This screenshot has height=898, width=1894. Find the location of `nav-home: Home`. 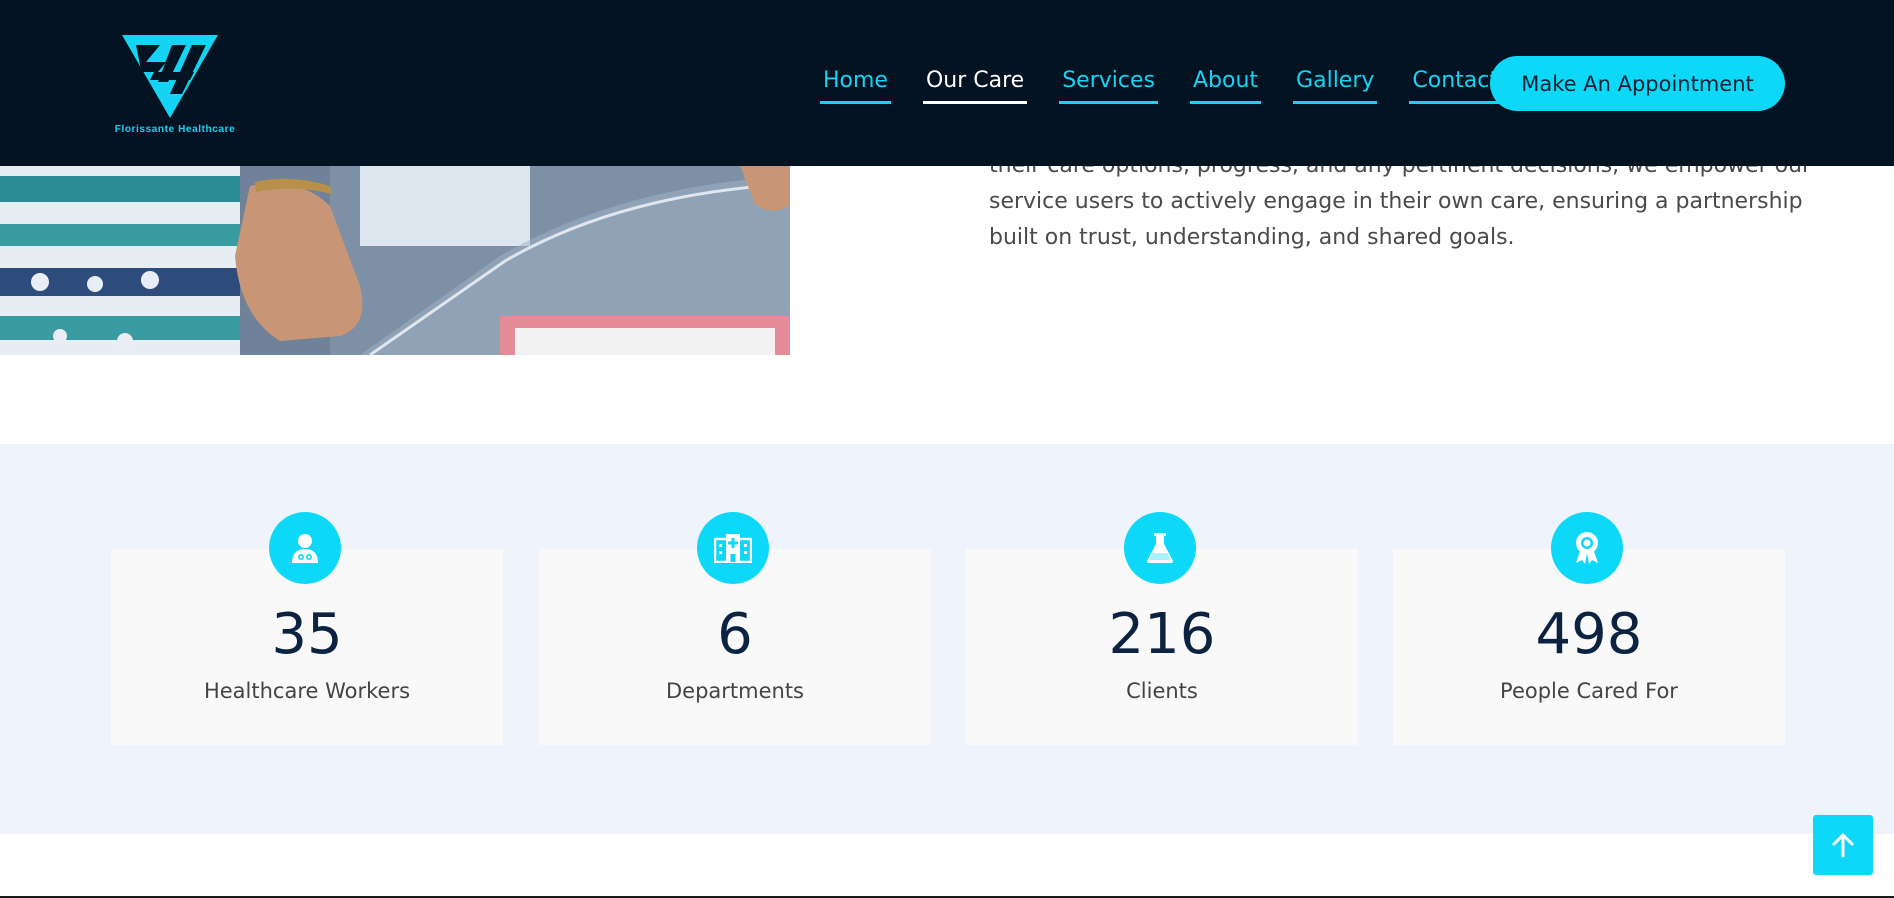

nav-home: Home is located at coordinates (855, 83).